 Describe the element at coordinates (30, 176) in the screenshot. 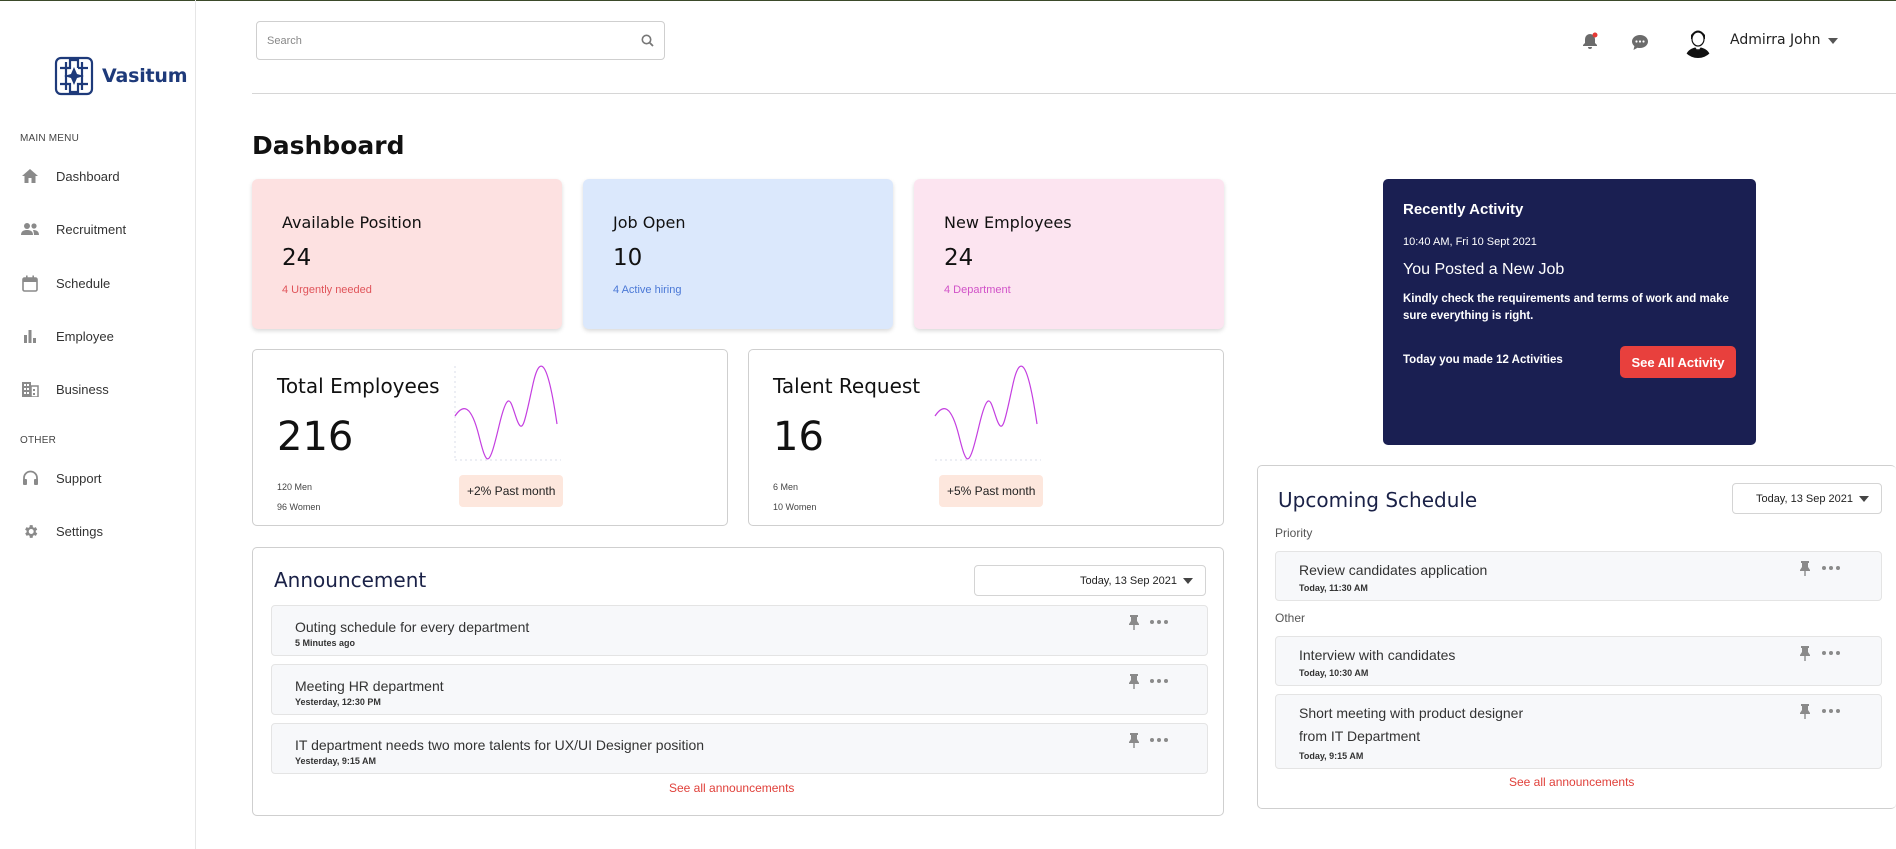

I see `home-icon` at that location.